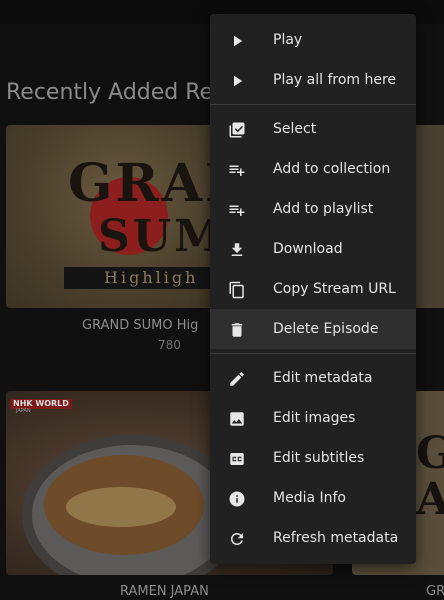  I want to click on ramen-noodles, so click(121, 507).